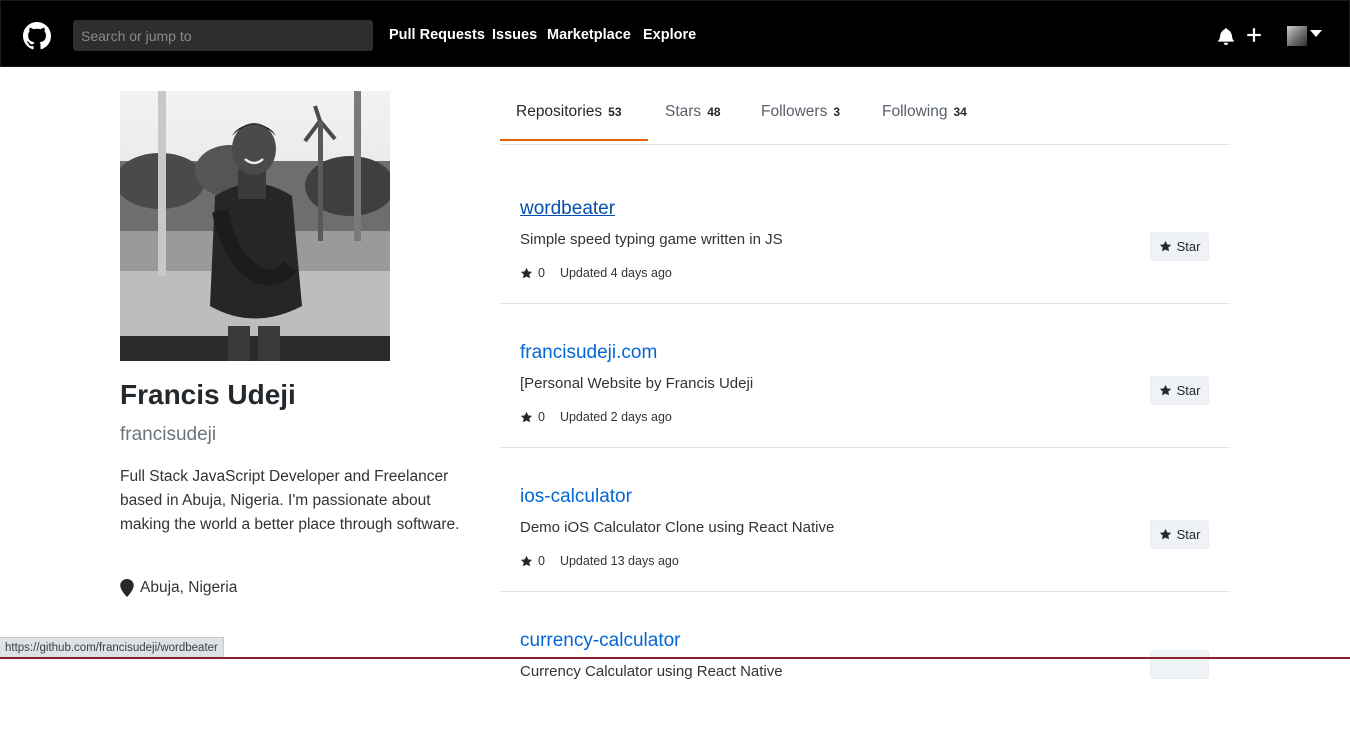  Describe the element at coordinates (600, 641) in the screenshot. I see `repo-name-link: currency-calculator` at that location.